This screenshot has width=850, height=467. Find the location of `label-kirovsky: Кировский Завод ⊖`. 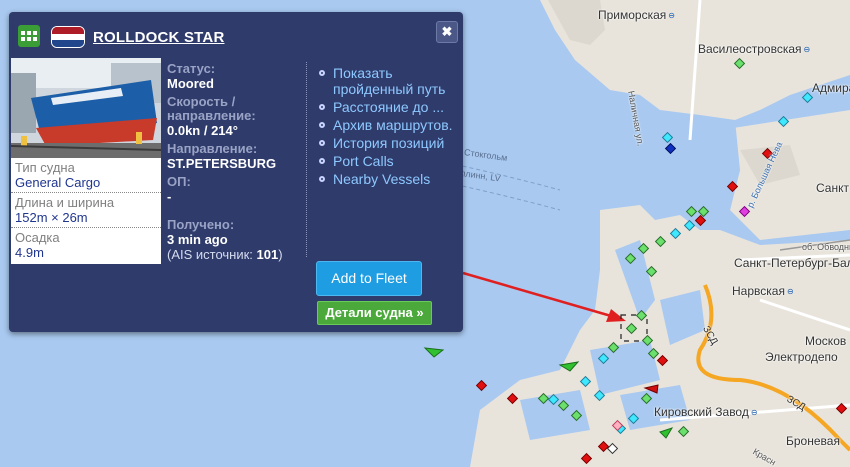

label-kirovsky: Кировский Завод ⊖ is located at coordinates (706, 412).